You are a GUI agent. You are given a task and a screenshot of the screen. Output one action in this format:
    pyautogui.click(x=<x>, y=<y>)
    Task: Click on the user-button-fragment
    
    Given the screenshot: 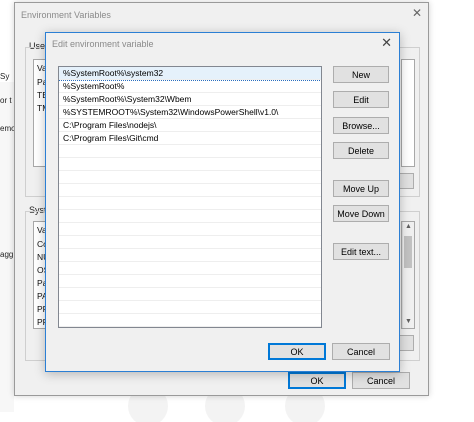 What is the action you would take?
    pyautogui.click(x=406, y=181)
    